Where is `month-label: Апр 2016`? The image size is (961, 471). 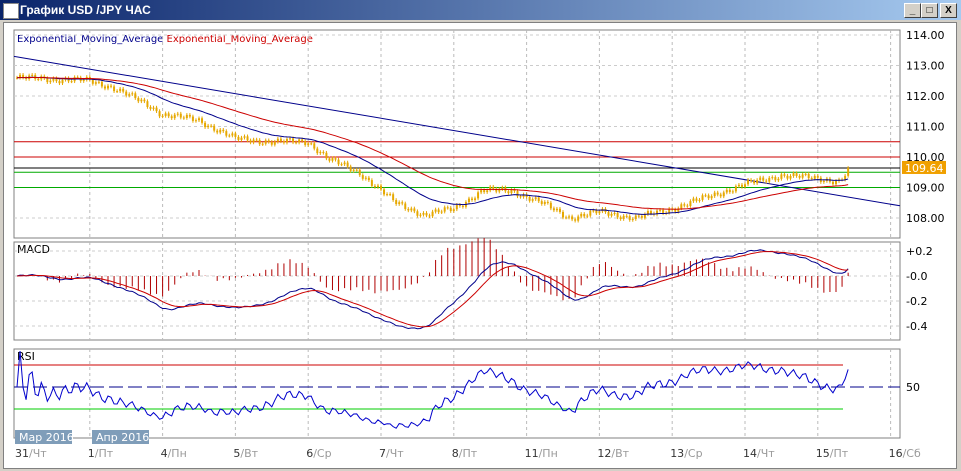 month-label: Апр 2016 is located at coordinates (122, 437).